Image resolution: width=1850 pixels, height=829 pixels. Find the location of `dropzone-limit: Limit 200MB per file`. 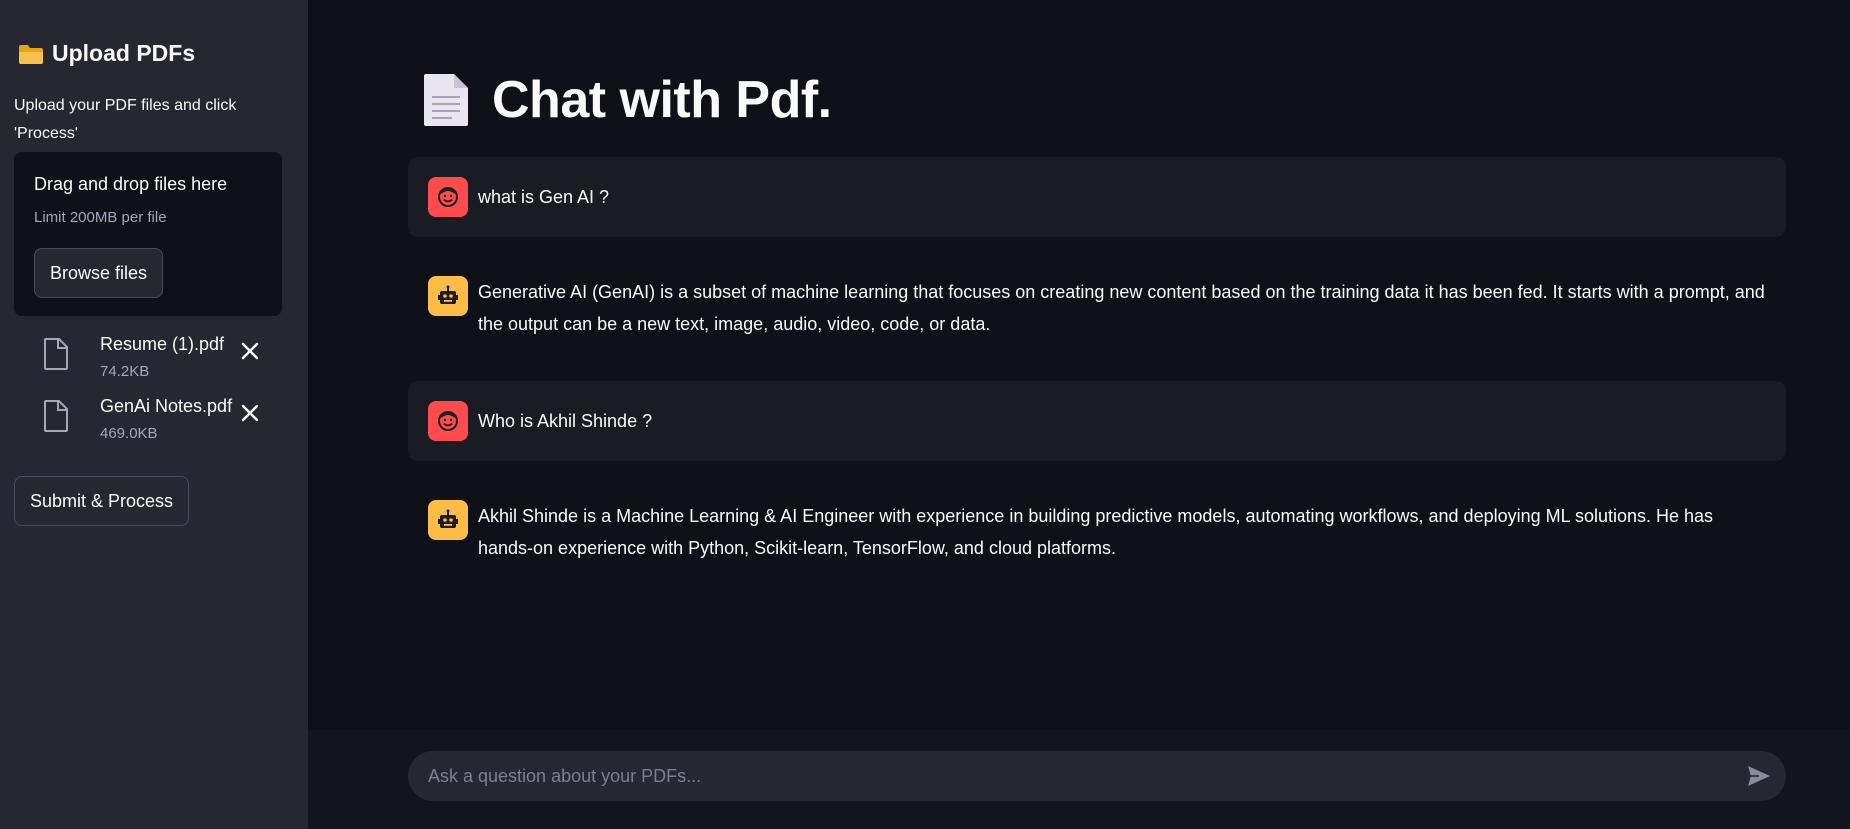

dropzone-limit: Limit 200MB per file is located at coordinates (100, 217).